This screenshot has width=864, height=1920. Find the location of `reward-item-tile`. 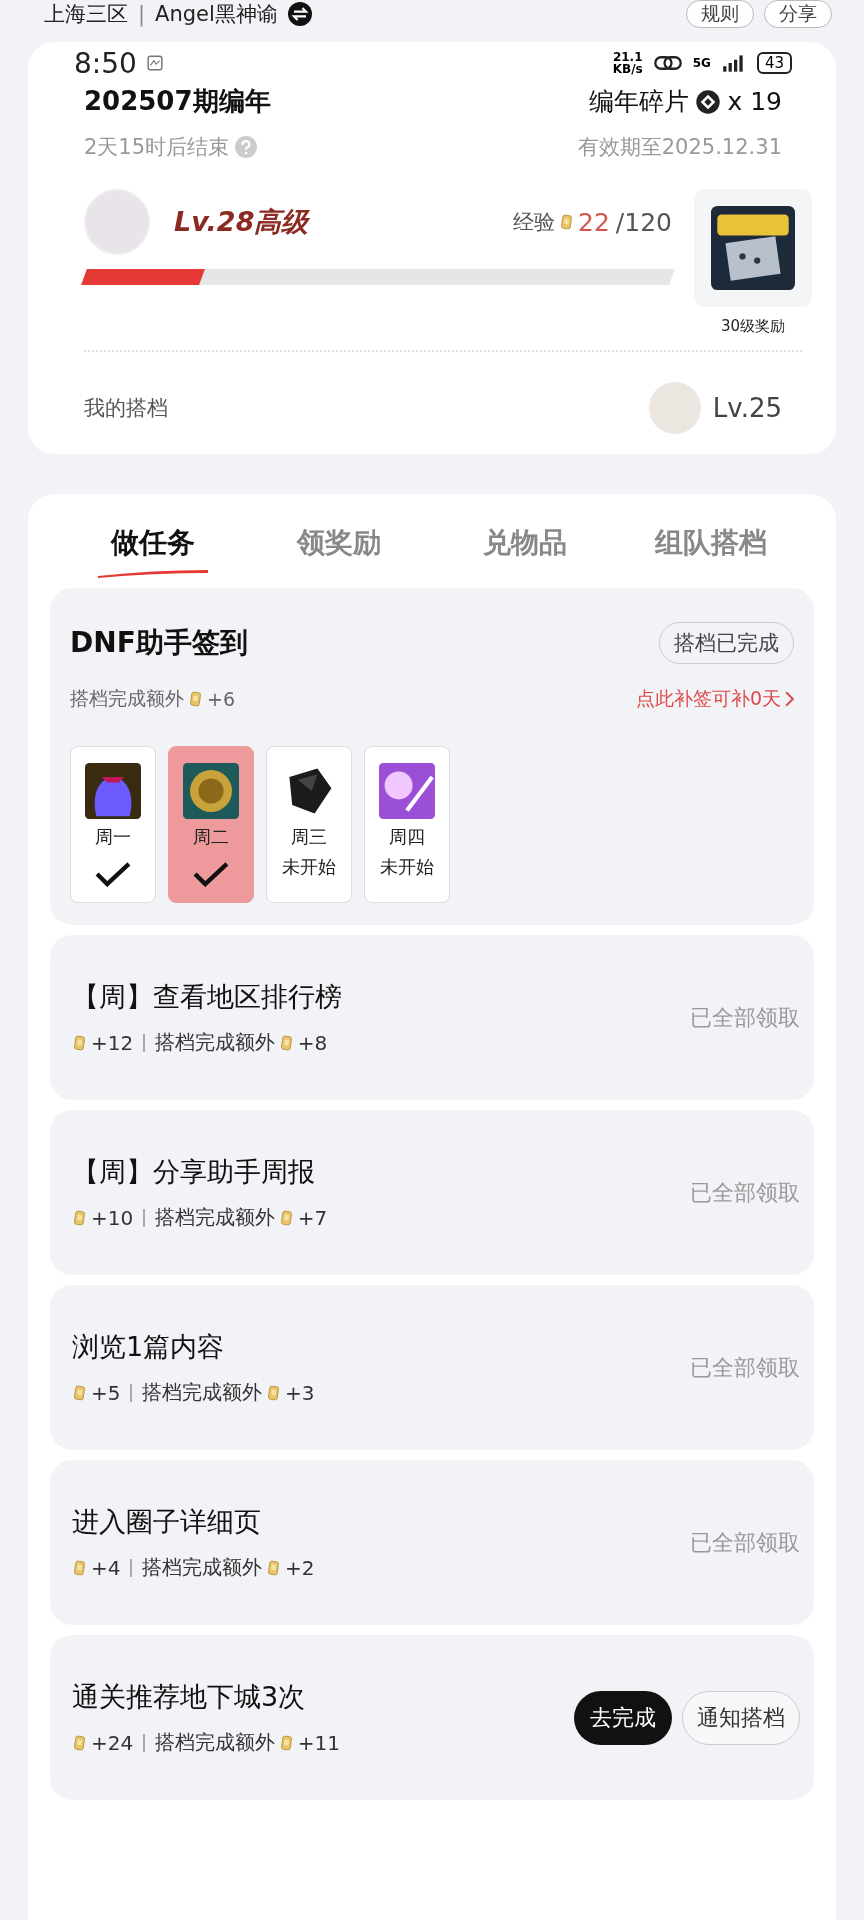

reward-item-tile is located at coordinates (753, 248).